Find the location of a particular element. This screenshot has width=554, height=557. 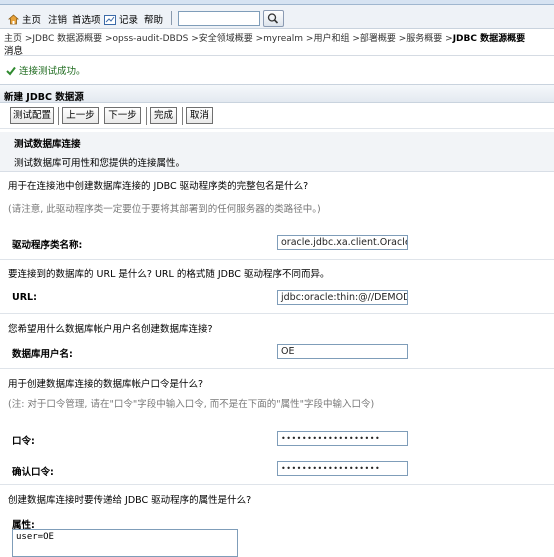

url-field: jdbc:oracle:thin:@//DEMODB is located at coordinates (342, 297).